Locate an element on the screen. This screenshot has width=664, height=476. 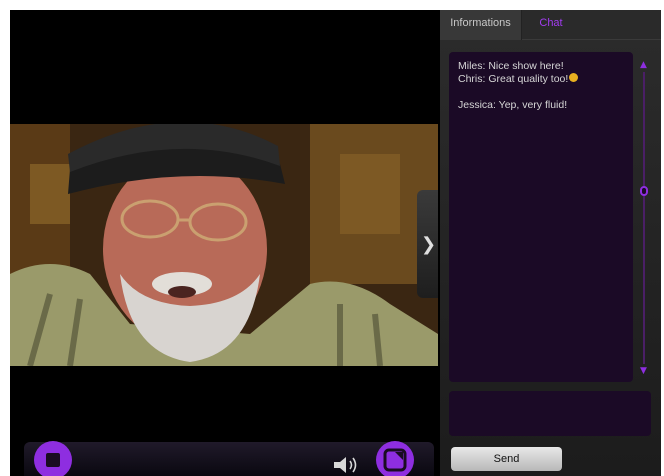
fullscreen-button is located at coordinates (395, 458).